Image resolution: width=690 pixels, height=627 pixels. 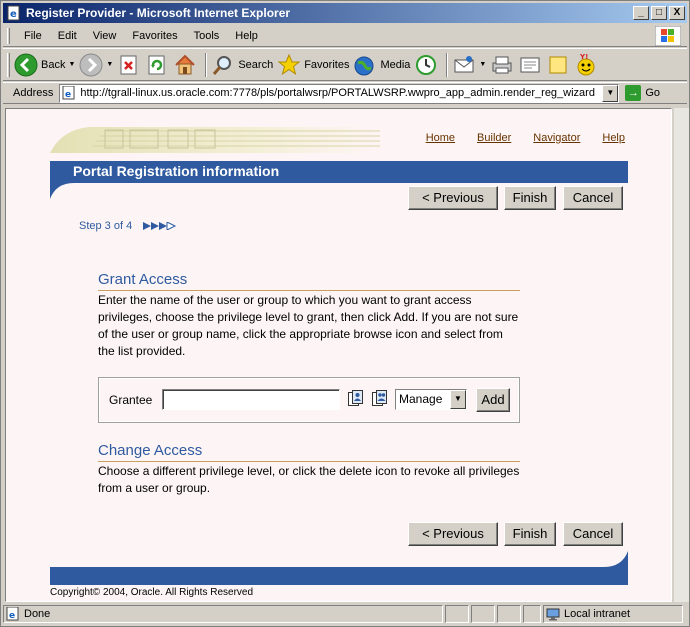 What do you see at coordinates (613, 138) in the screenshot?
I see `help-link: Help` at bounding box center [613, 138].